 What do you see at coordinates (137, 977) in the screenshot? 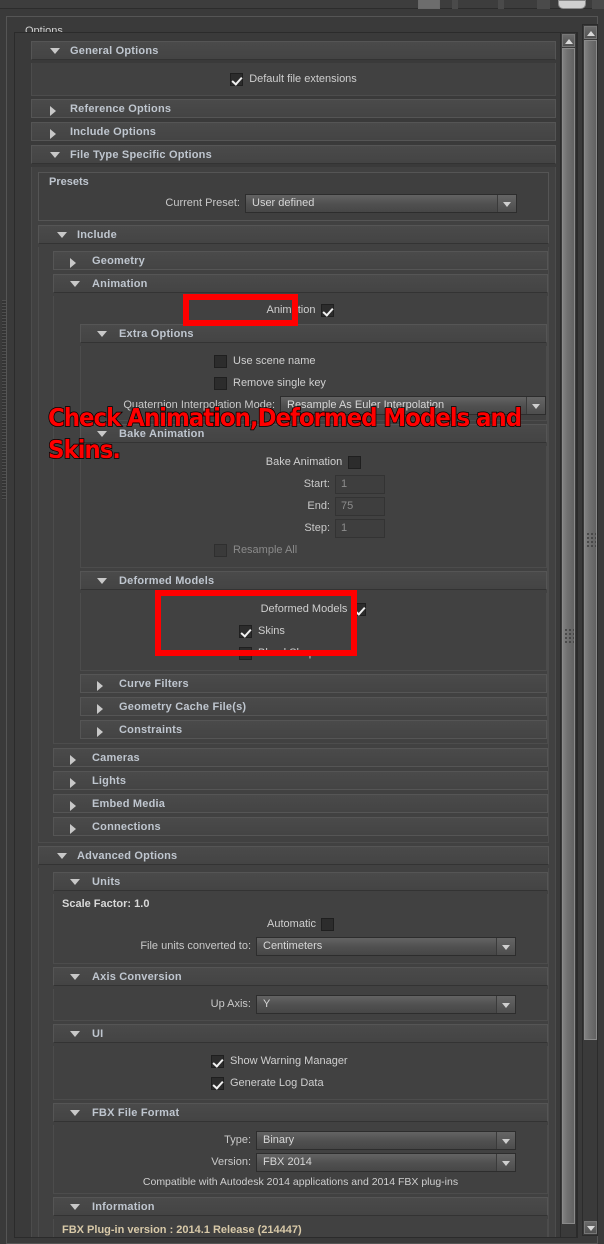
I see `section-title: Axis Conversion` at bounding box center [137, 977].